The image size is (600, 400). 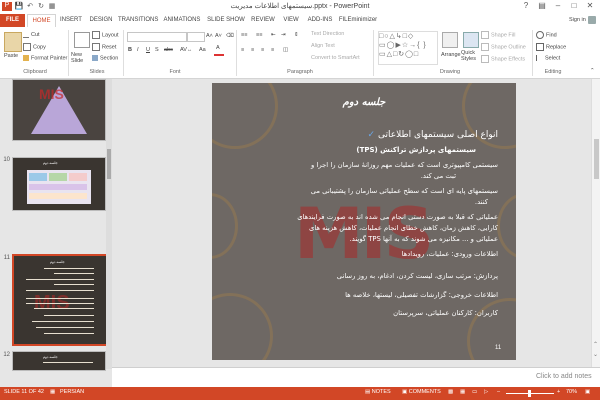 What do you see at coordinates (595, 354) in the screenshot?
I see `next-slide-icon: ⌄` at bounding box center [595, 354].